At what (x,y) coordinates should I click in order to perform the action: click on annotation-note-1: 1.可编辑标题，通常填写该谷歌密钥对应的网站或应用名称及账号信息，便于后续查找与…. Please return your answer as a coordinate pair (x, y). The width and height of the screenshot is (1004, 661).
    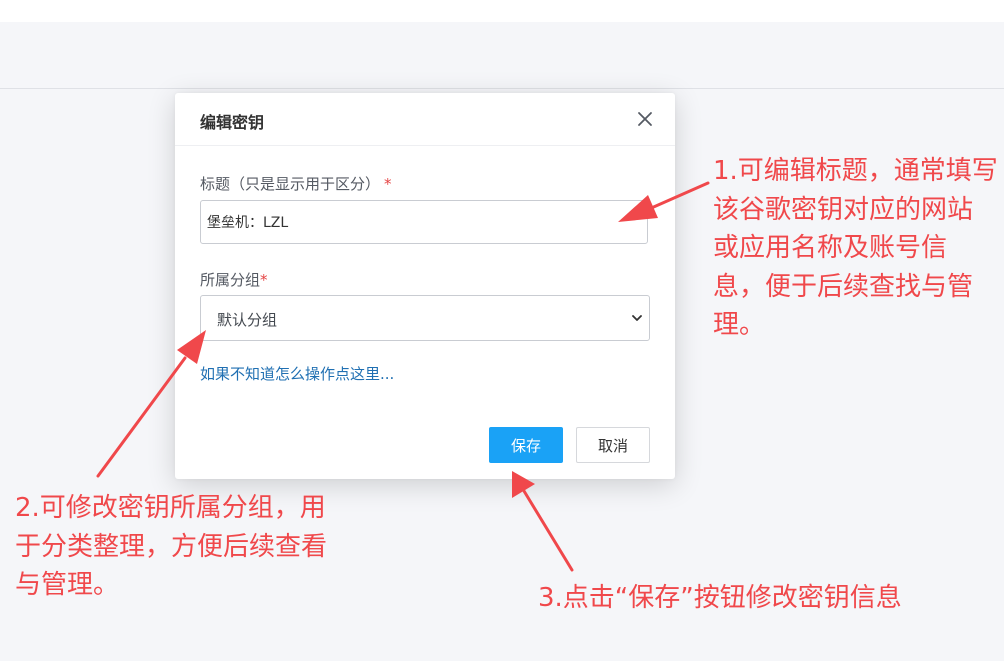
    Looking at the image, I should click on (855, 248).